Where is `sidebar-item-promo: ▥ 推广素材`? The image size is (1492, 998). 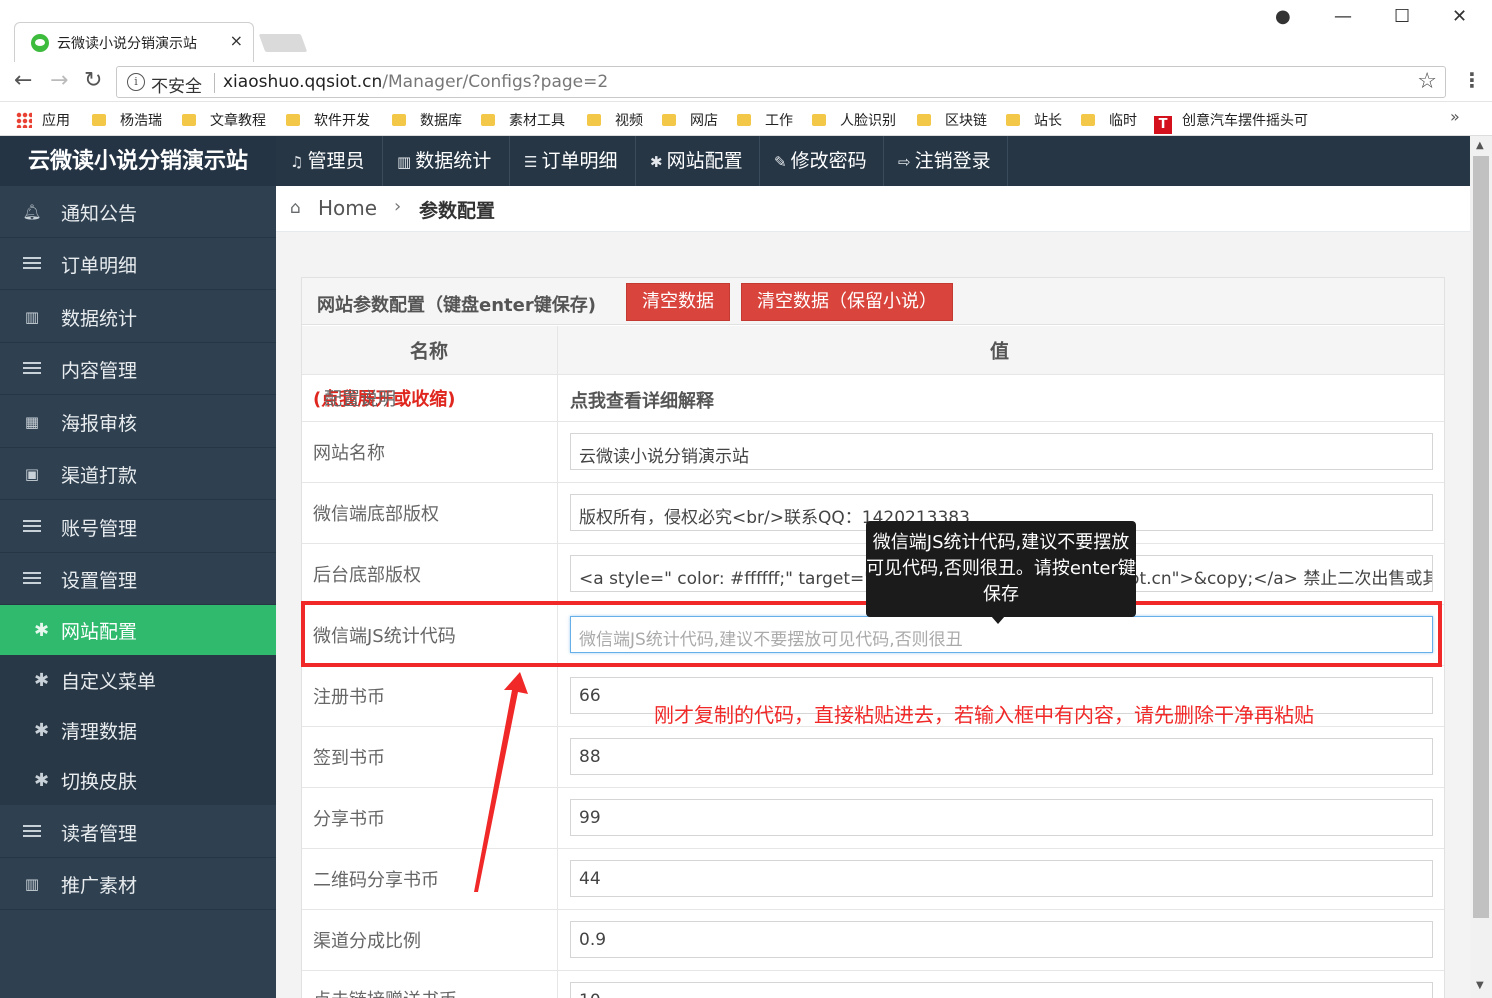
sidebar-item-promo: ▥ 推广素材 is located at coordinates (138, 884).